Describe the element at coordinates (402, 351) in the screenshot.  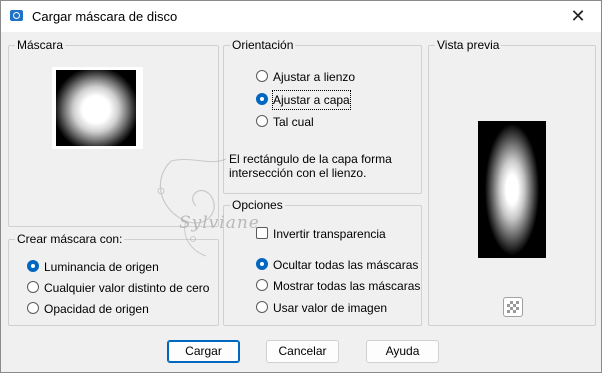
I see `help-button: Ayuda` at that location.